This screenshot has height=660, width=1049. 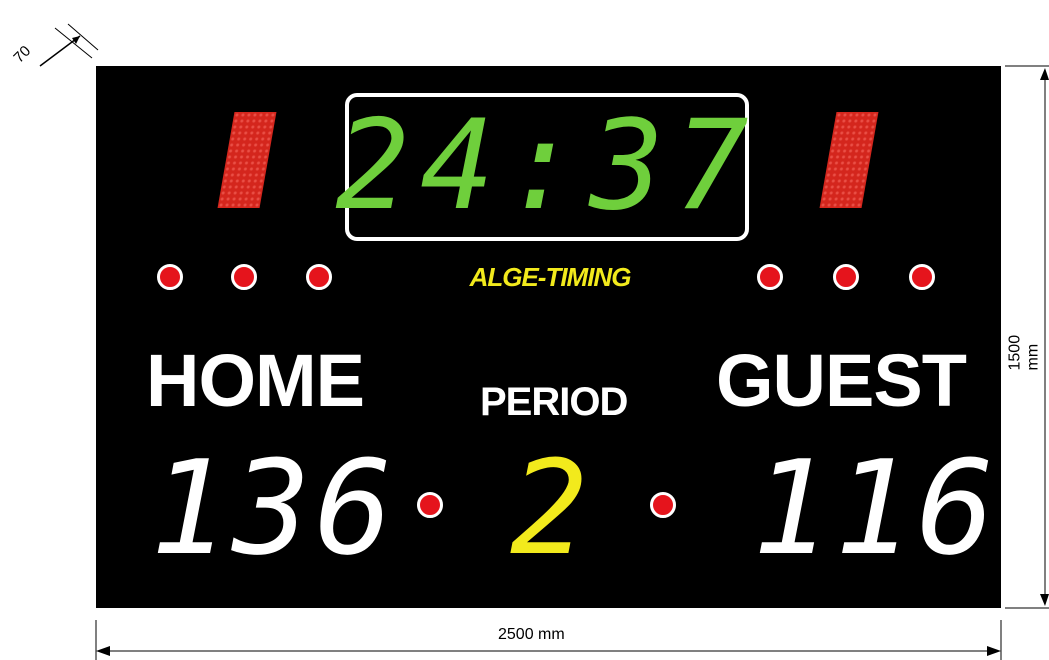 What do you see at coordinates (551, 508) in the screenshot?
I see `period-value: 2` at bounding box center [551, 508].